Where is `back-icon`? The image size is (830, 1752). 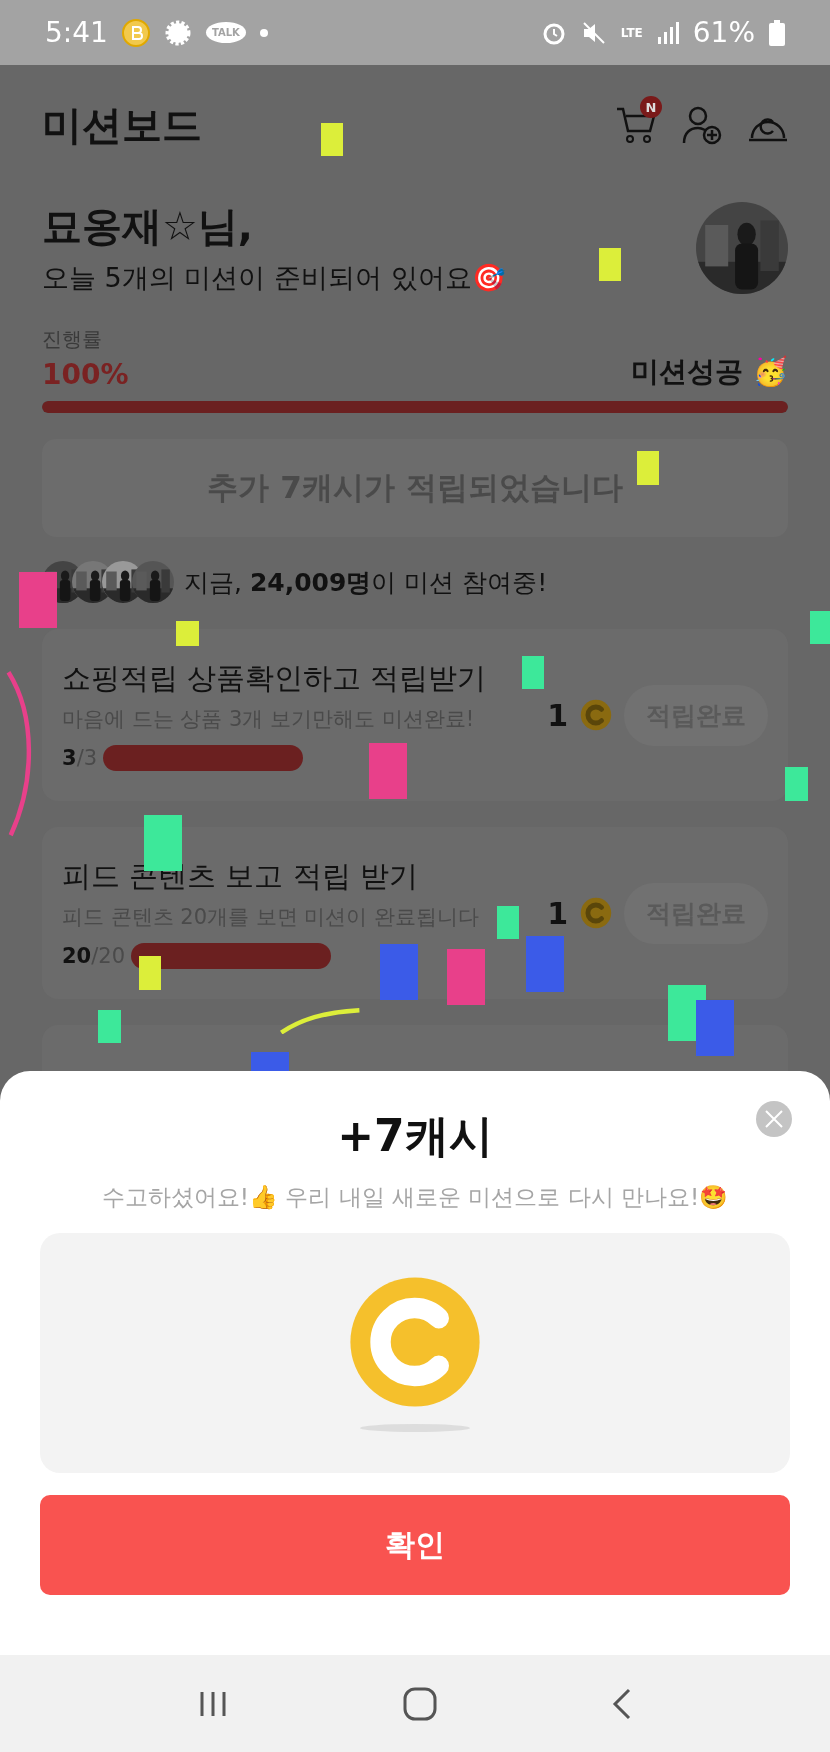 back-icon is located at coordinates (622, 1703).